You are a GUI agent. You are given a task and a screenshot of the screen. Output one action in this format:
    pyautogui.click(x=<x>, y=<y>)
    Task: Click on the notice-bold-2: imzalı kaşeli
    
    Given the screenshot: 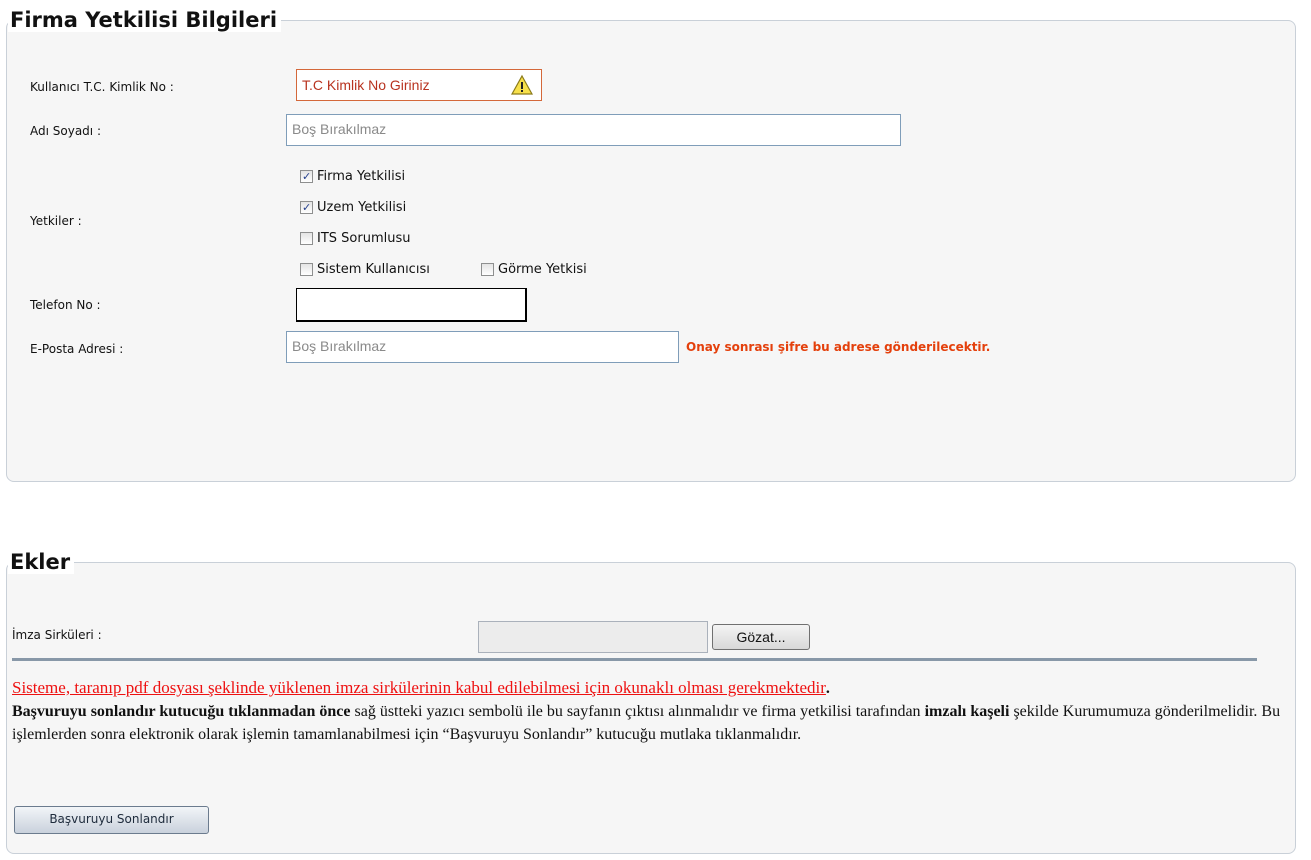 What is the action you would take?
    pyautogui.click(x=967, y=711)
    